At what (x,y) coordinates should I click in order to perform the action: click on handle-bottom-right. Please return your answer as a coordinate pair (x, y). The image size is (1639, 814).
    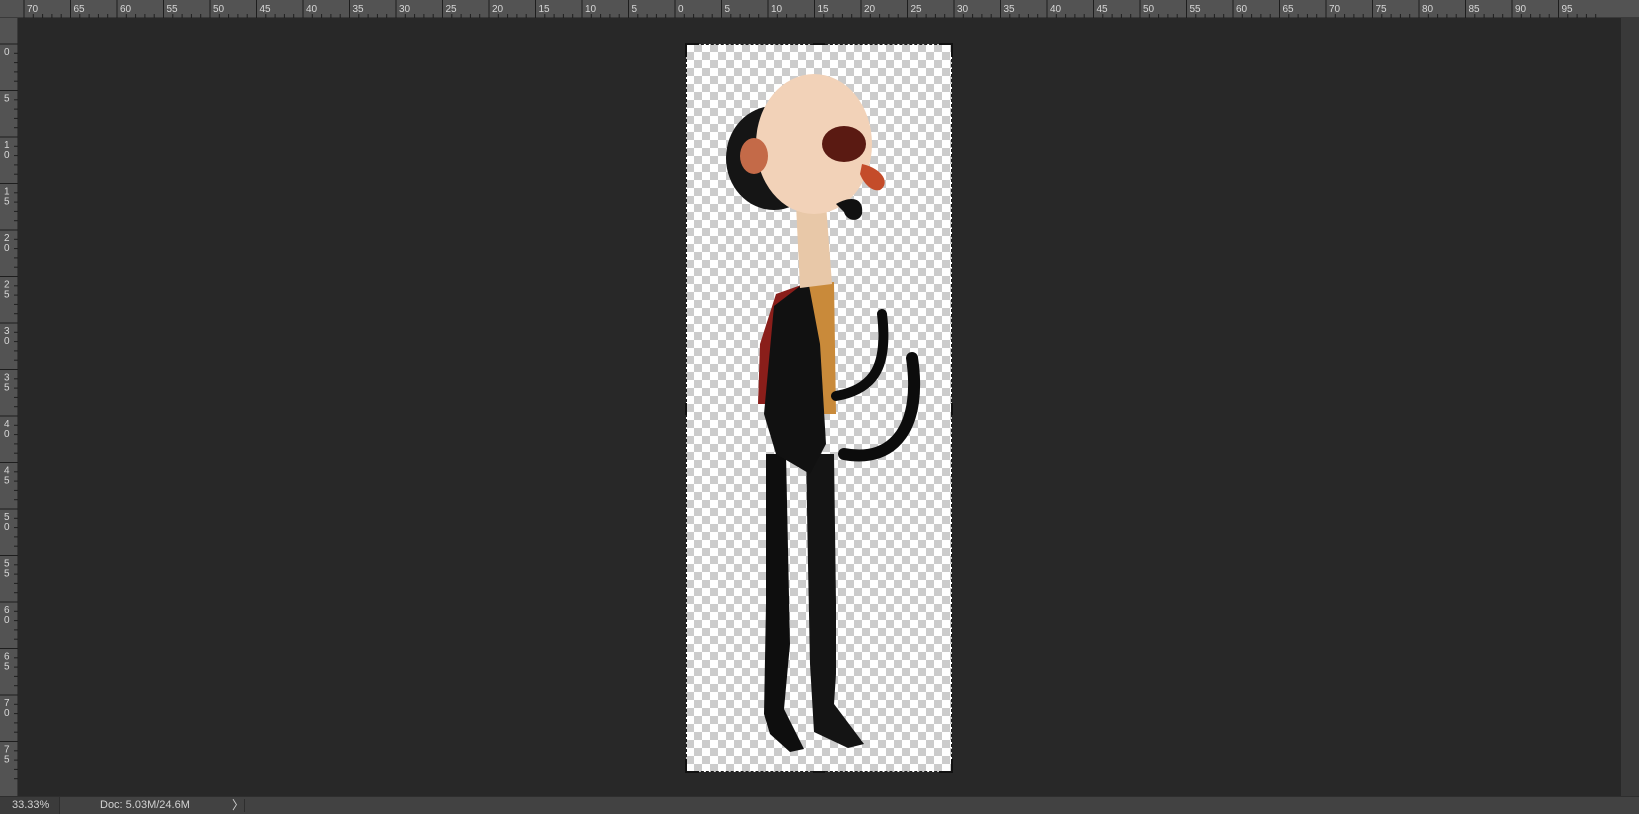
    Looking at the image, I should click on (946, 766).